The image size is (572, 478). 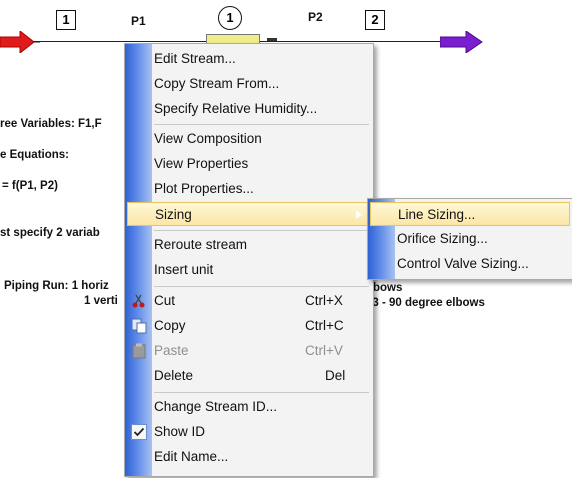 What do you see at coordinates (359, 214) in the screenshot?
I see `submenu-arrow-icon` at bounding box center [359, 214].